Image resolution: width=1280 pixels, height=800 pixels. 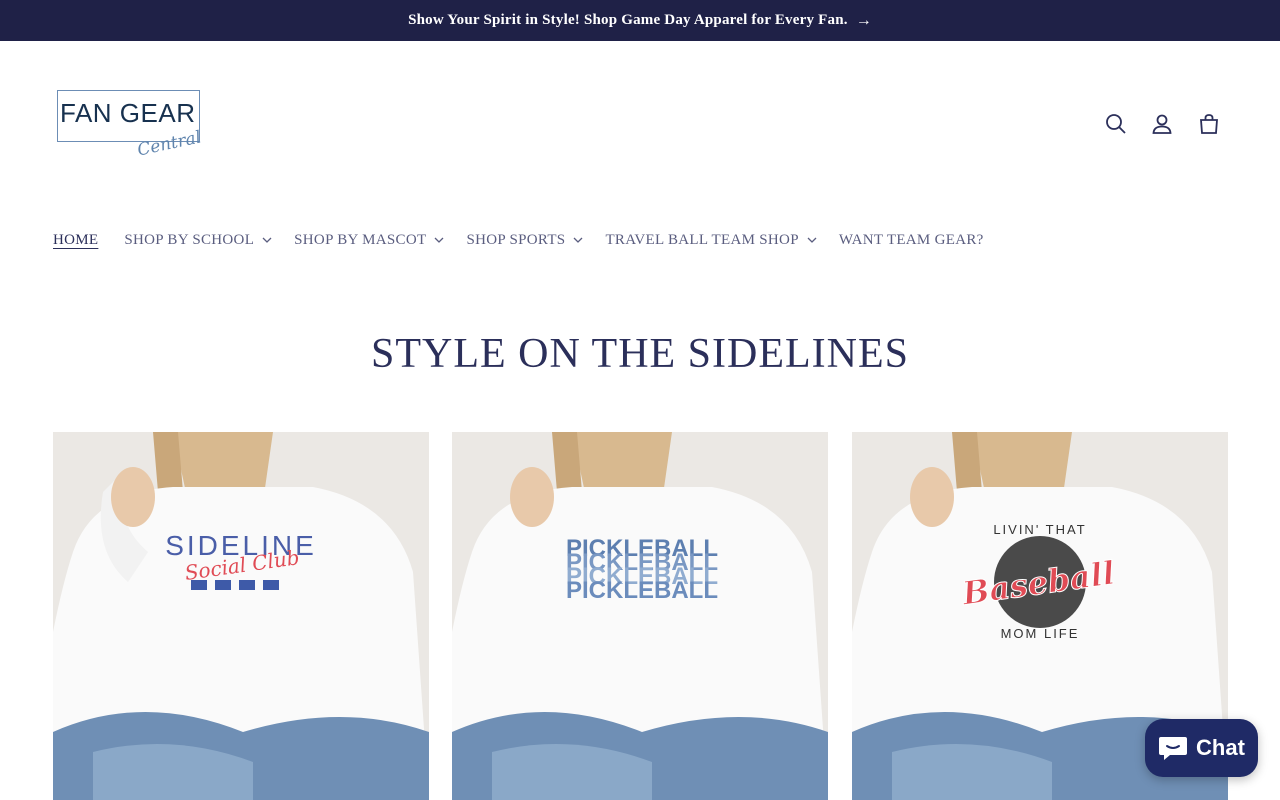 What do you see at coordinates (1173, 748) in the screenshot?
I see `chat-bubble-icon` at bounding box center [1173, 748].